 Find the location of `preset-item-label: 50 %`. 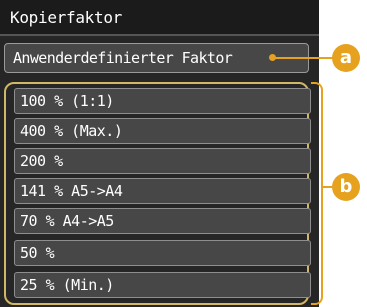

preset-item-label: 50 % is located at coordinates (37, 253).